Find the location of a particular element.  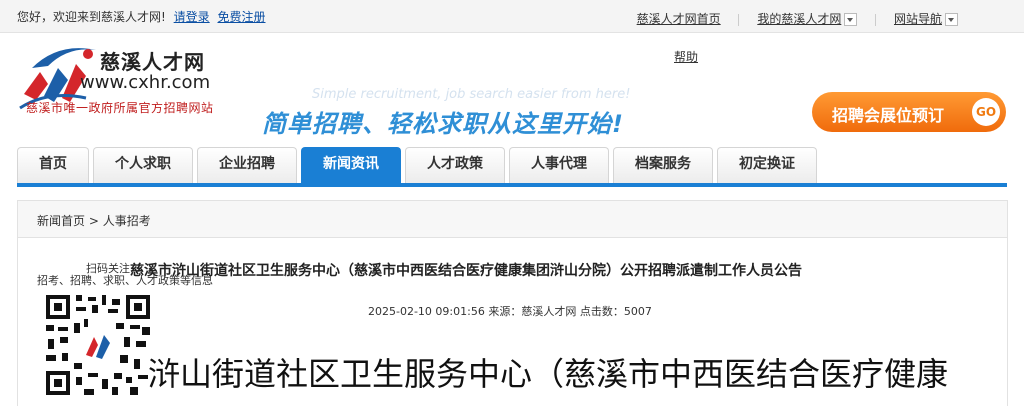

help-link: 帮助 is located at coordinates (686, 56).